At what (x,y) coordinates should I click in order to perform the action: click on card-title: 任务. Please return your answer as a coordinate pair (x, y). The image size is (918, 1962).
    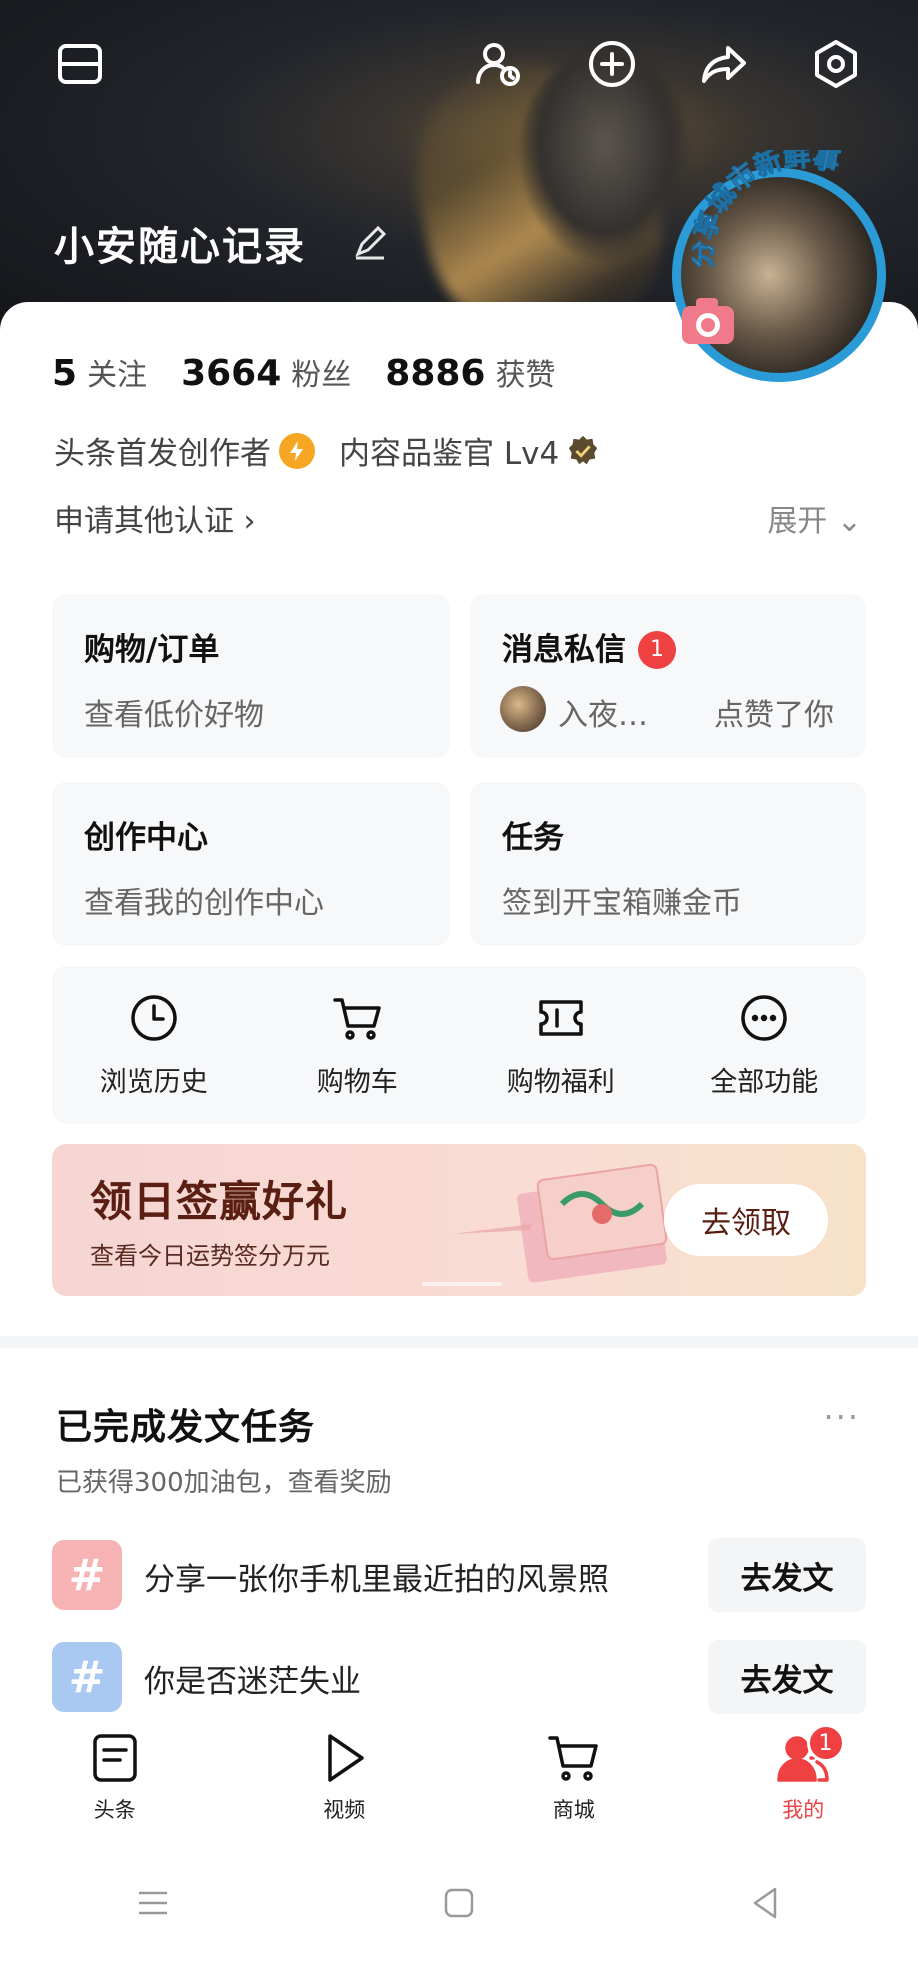
    Looking at the image, I should click on (533, 838).